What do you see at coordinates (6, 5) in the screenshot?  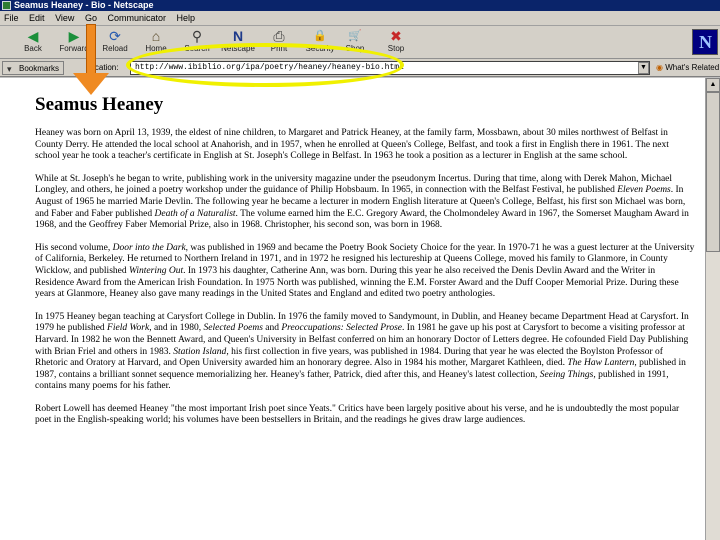 I see `app-icon` at bounding box center [6, 5].